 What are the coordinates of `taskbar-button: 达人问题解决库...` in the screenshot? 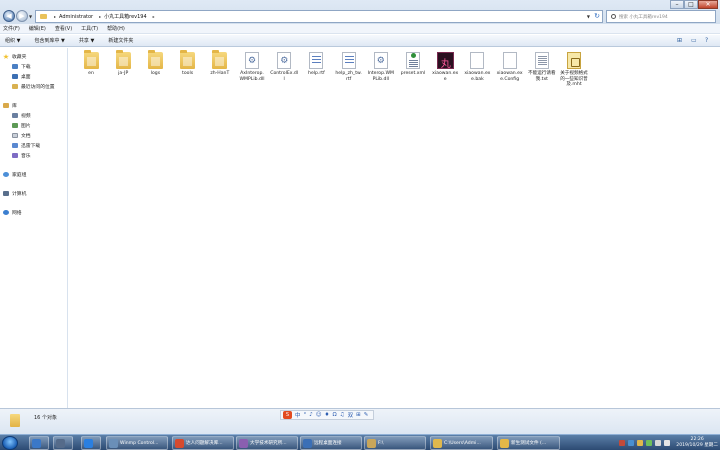 It's located at (203, 443).